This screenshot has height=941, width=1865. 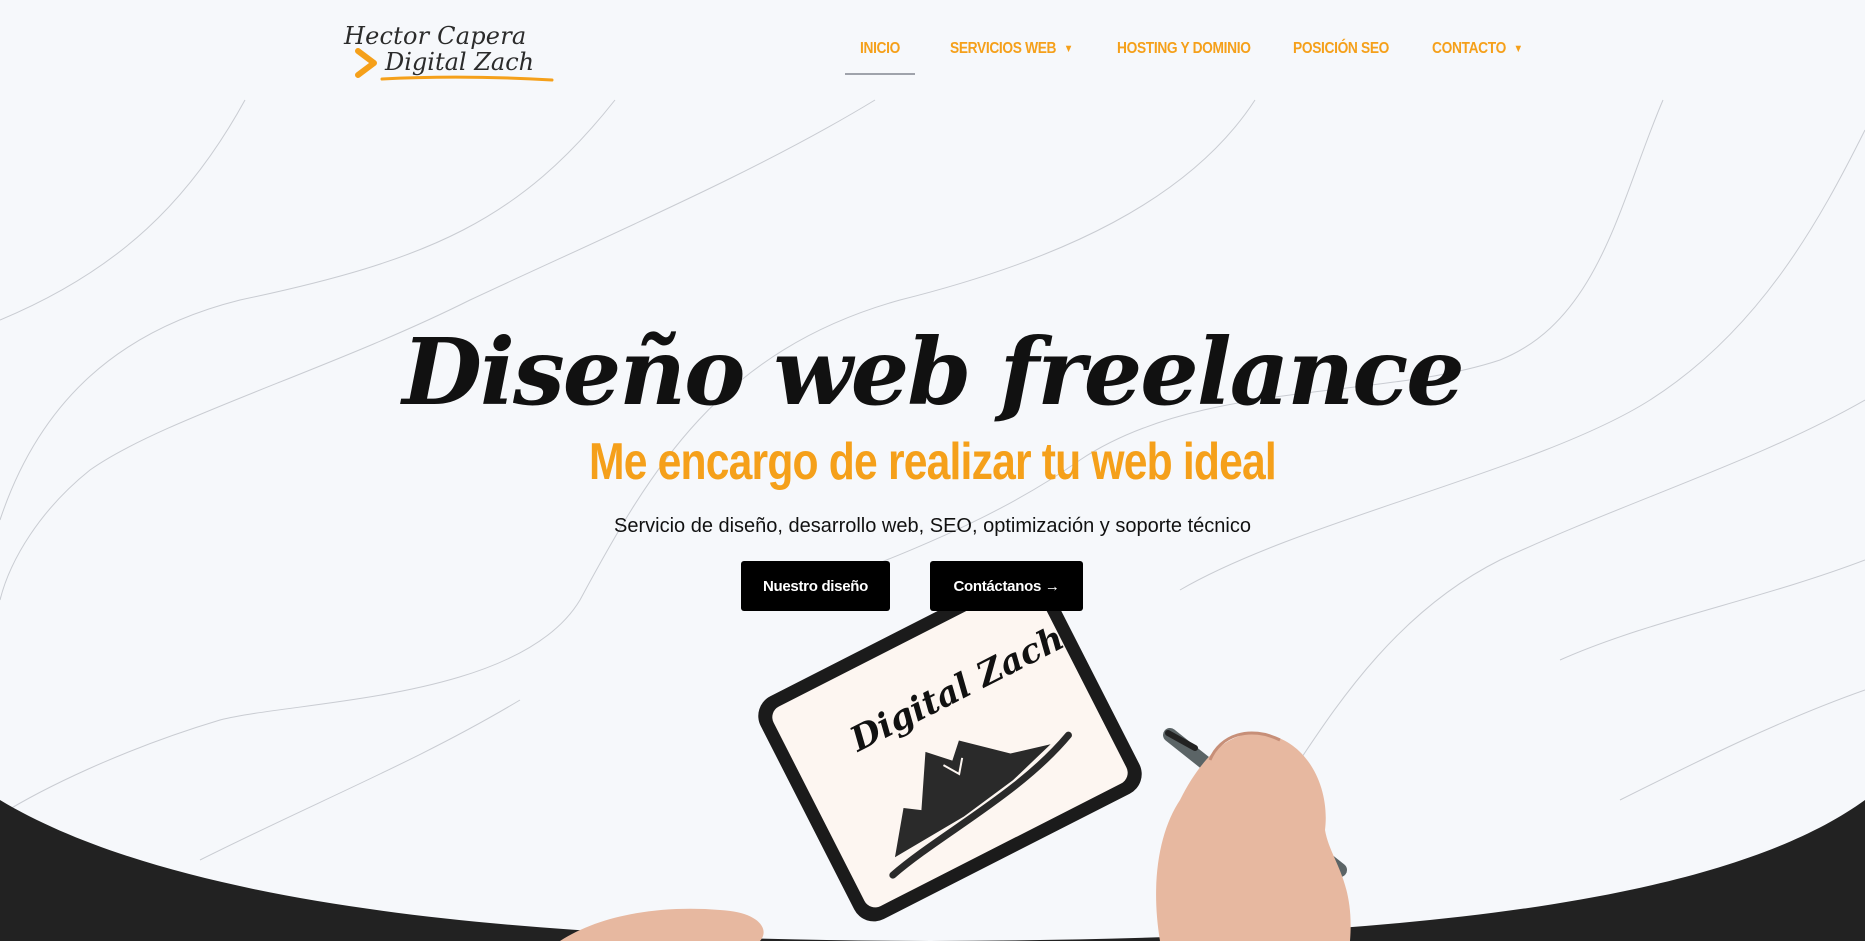 What do you see at coordinates (933, 372) in the screenshot?
I see `hero-title: Diseño web freelance` at bounding box center [933, 372].